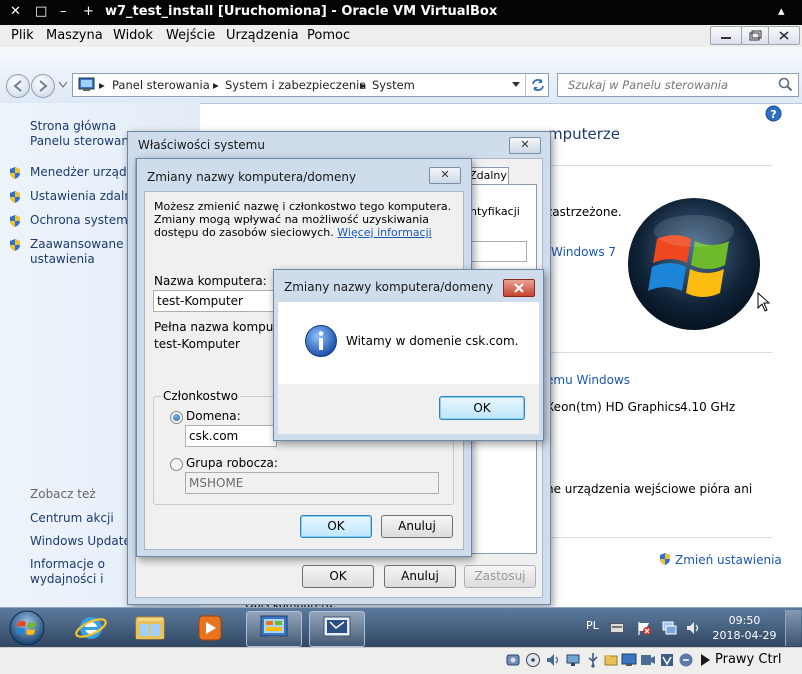 This screenshot has height=674, width=802. What do you see at coordinates (262, 35) in the screenshot?
I see `menu-urzadzenia: Urządzenia` at bounding box center [262, 35].